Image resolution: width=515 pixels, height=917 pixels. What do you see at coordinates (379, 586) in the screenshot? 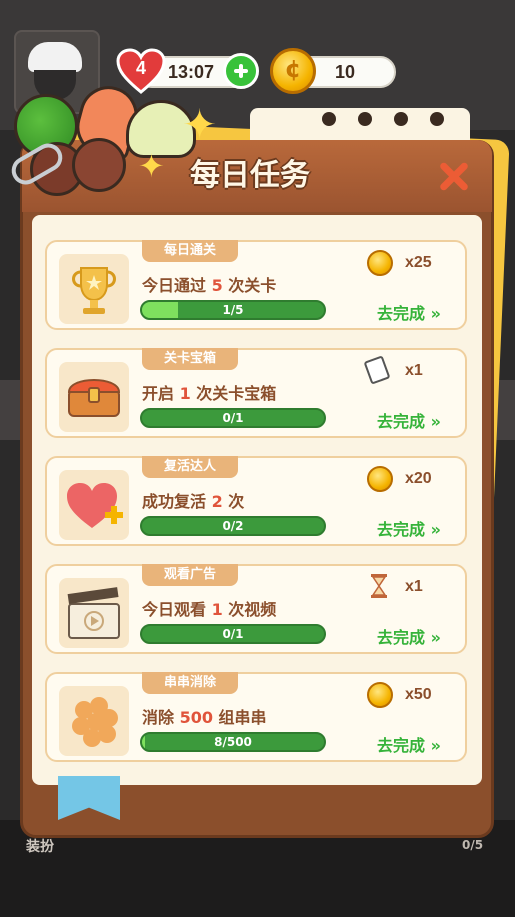
I see `hourglass-icon` at bounding box center [379, 586].